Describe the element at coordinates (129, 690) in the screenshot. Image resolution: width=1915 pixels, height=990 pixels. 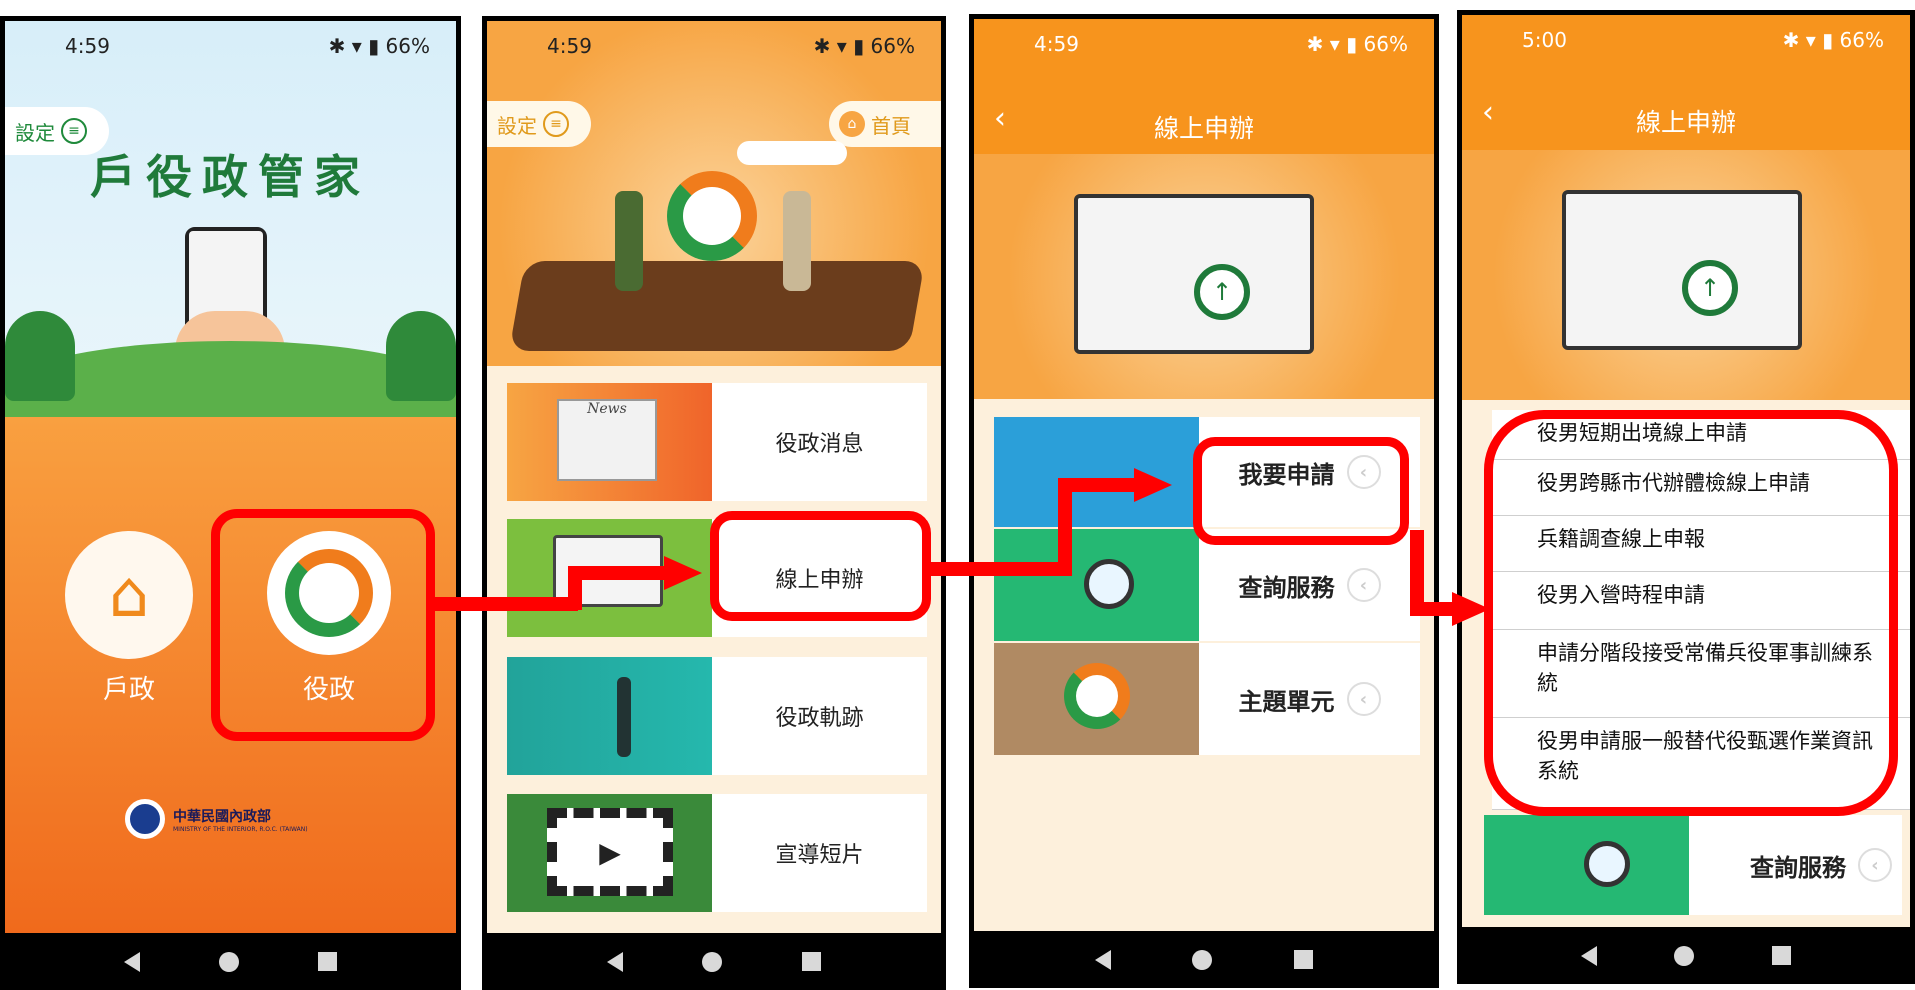
I see `household-label: 戶政` at that location.